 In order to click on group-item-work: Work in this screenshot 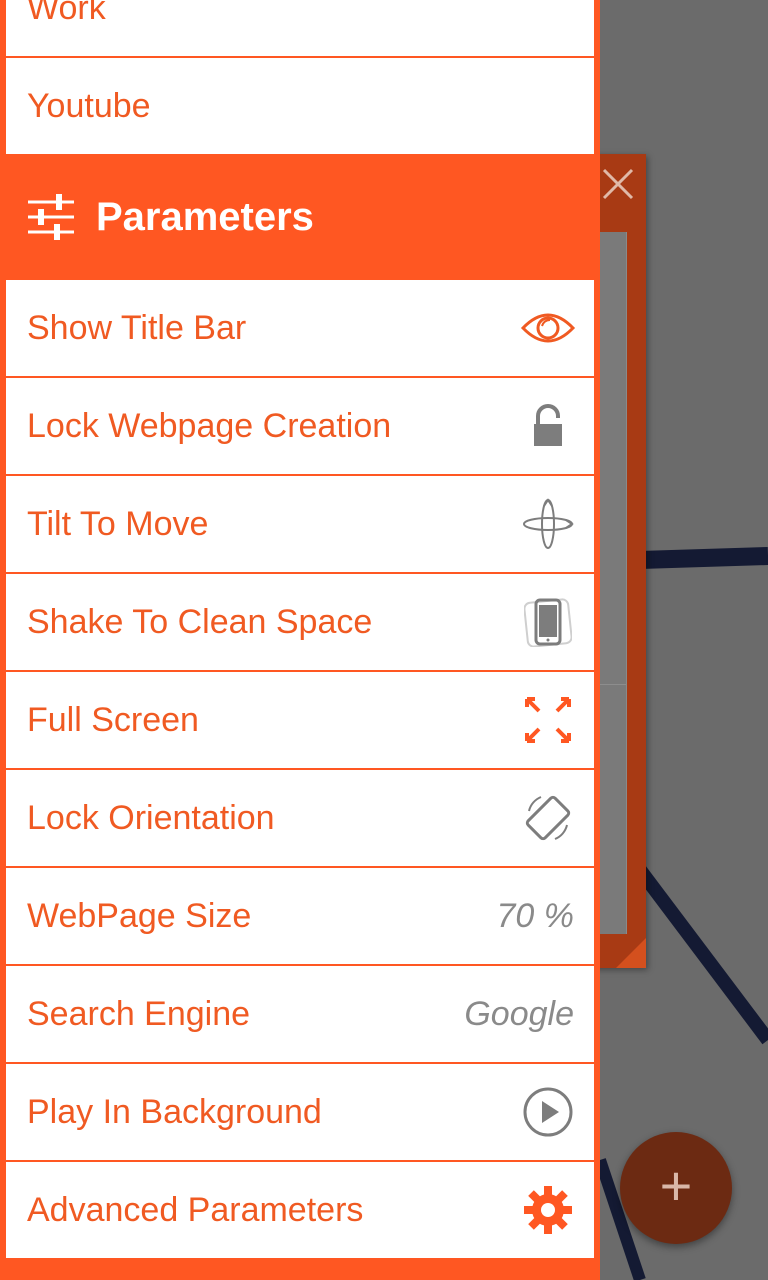, I will do `click(300, 28)`.